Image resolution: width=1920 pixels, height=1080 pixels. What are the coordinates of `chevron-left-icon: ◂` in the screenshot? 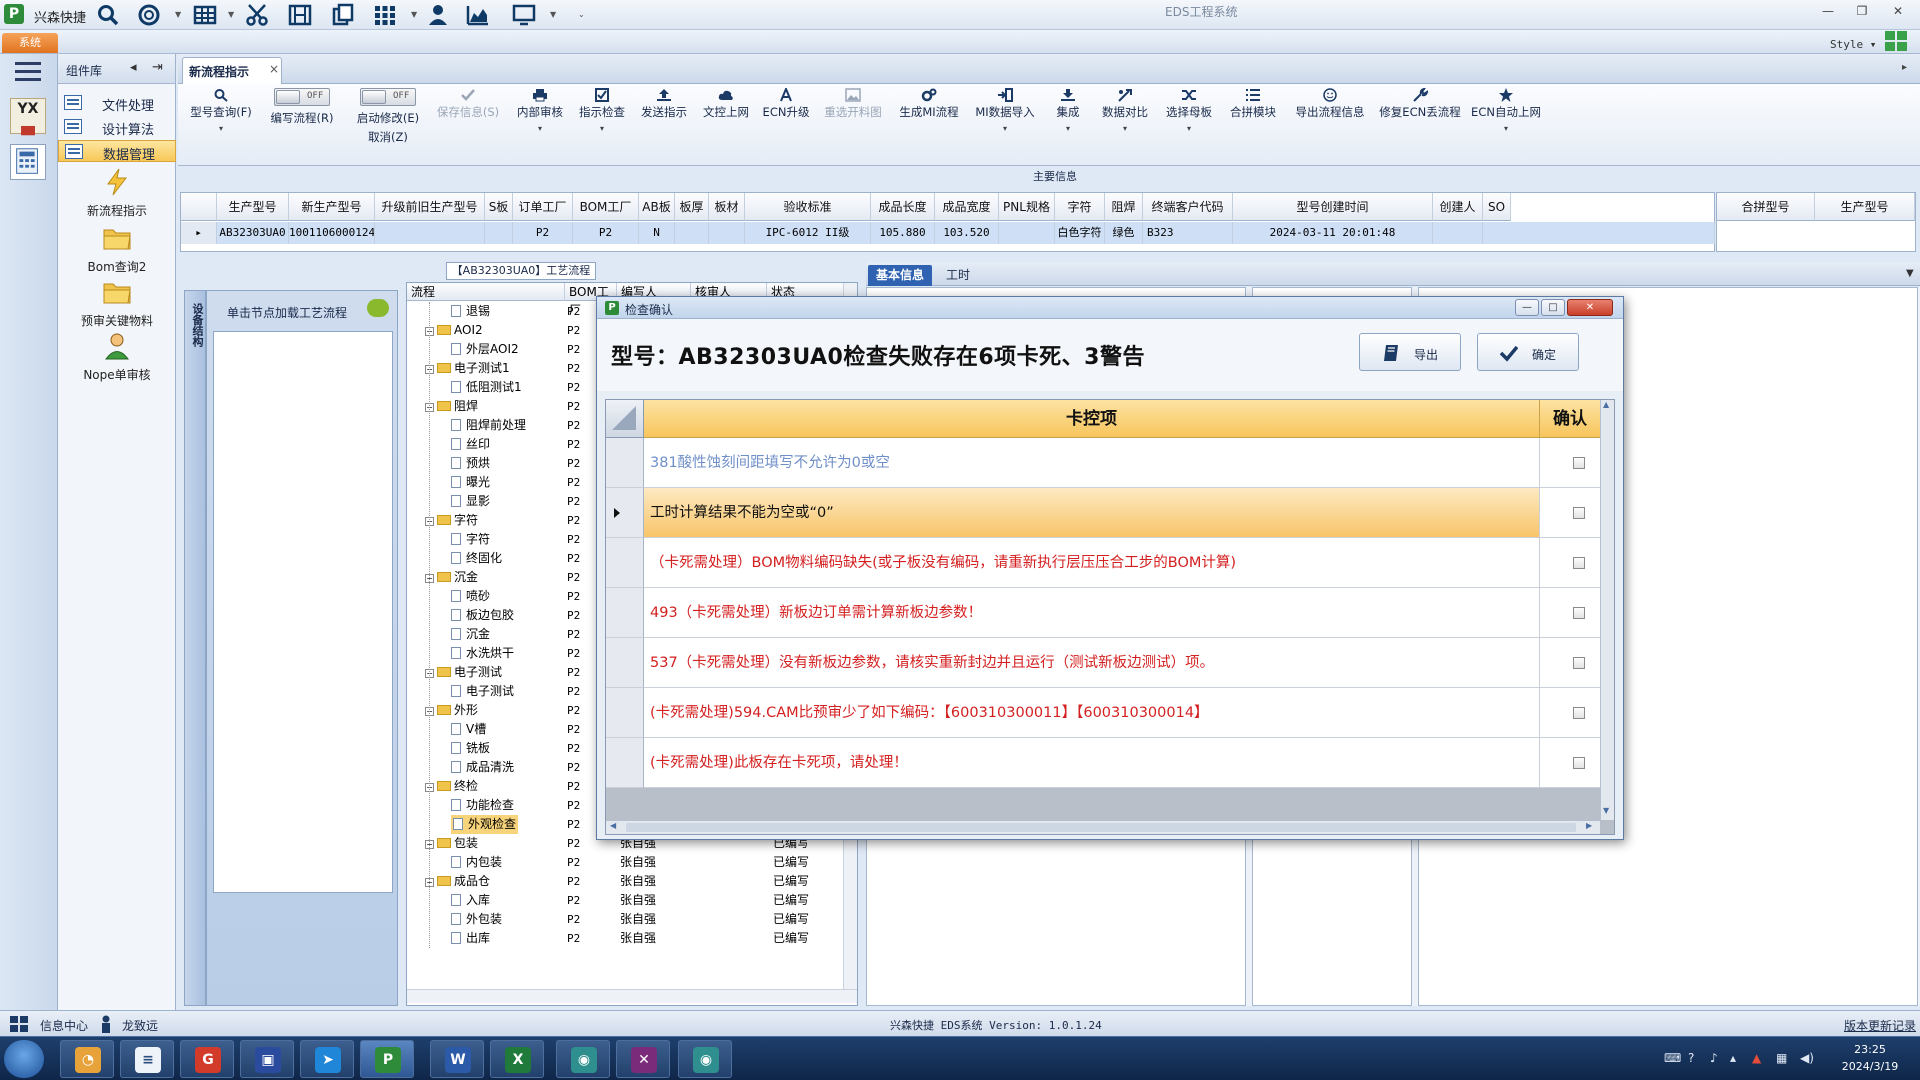 It's located at (133, 67).